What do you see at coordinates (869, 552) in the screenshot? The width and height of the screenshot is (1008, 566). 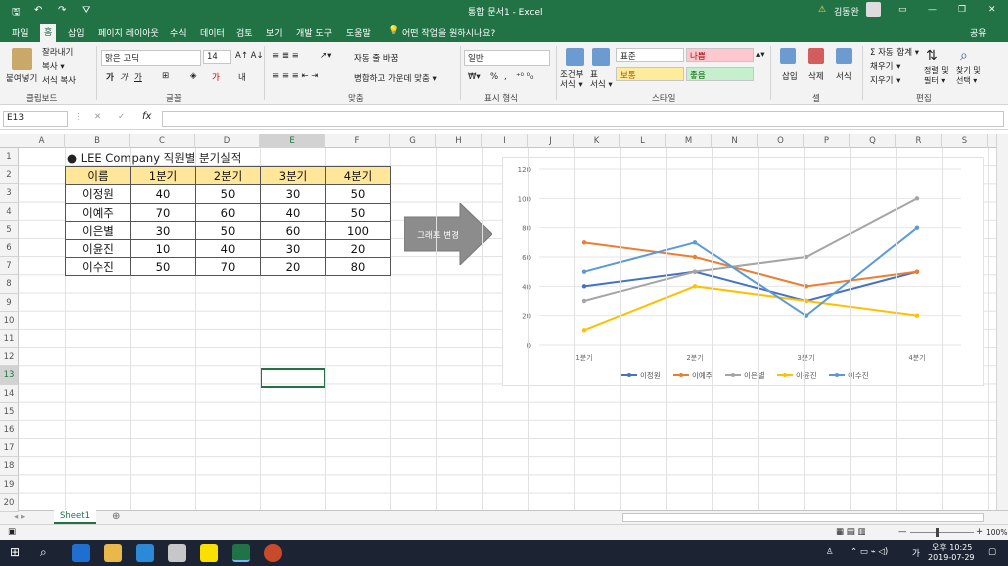 I see `tray-icons: ⌃ ▭ ⌁ ◁)` at bounding box center [869, 552].